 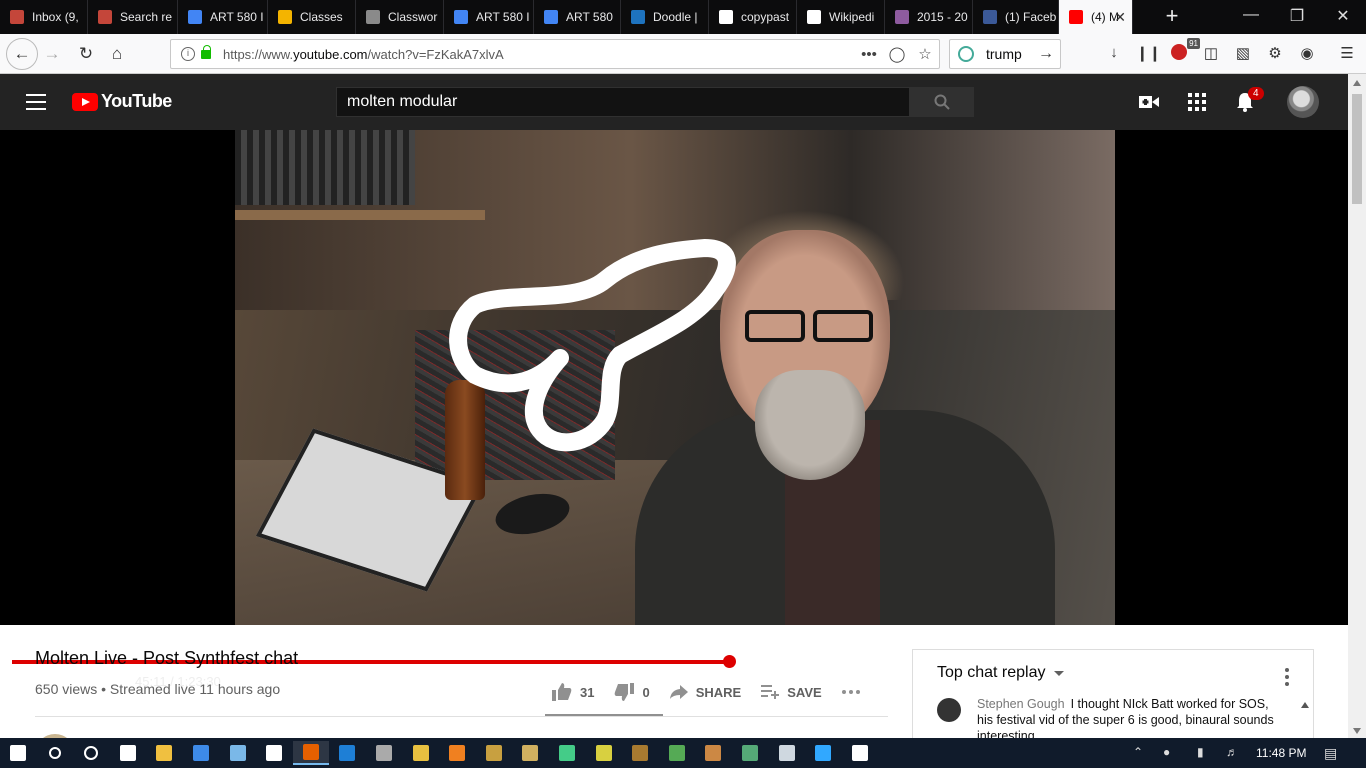 What do you see at coordinates (1172, 16) in the screenshot?
I see `new-tab-button: +` at bounding box center [1172, 16].